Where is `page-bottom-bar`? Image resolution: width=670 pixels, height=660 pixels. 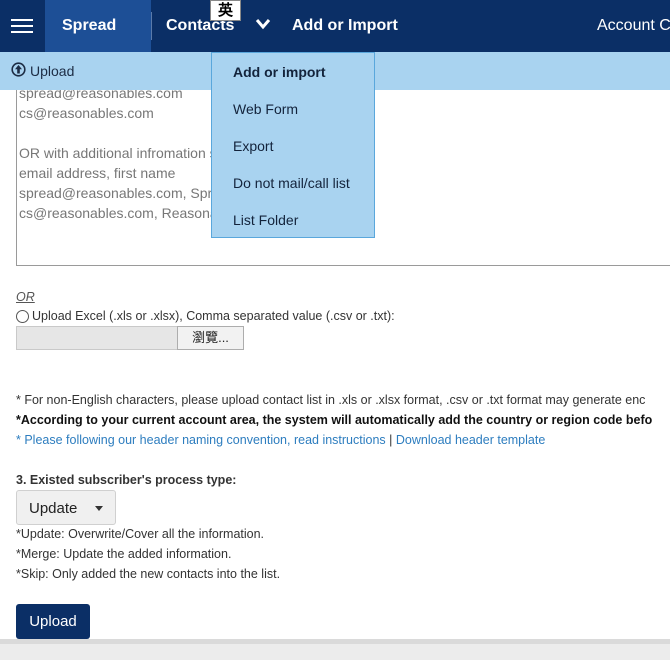 page-bottom-bar is located at coordinates (335, 649).